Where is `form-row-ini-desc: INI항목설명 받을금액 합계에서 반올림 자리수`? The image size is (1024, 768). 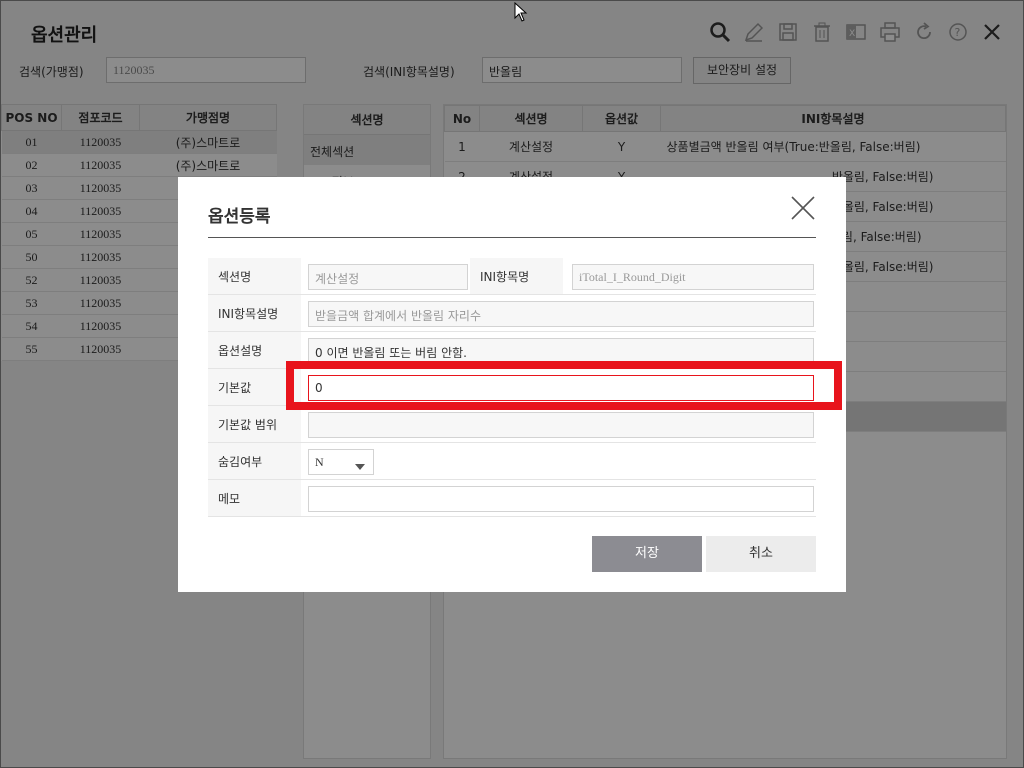 form-row-ini-desc: INI항목설명 받을금액 합계에서 반올림 자리수 is located at coordinates (512, 313).